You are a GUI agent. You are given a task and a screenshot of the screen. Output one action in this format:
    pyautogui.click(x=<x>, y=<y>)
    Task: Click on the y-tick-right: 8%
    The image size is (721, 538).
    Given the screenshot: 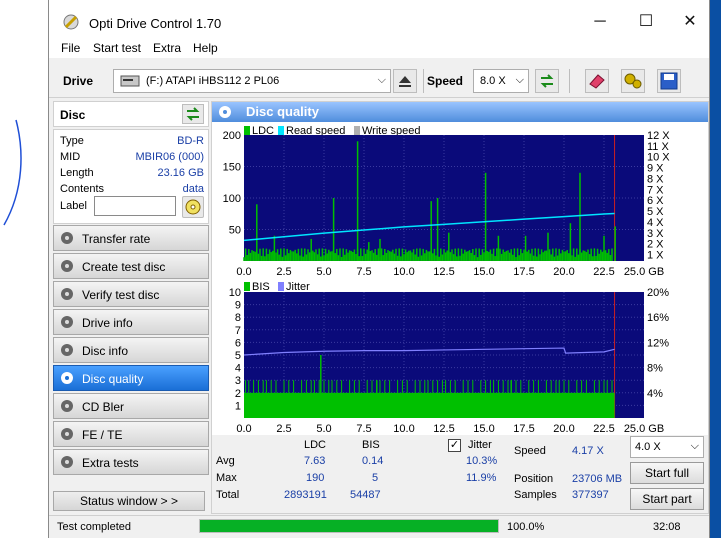 What is the action you would take?
    pyautogui.click(x=655, y=369)
    